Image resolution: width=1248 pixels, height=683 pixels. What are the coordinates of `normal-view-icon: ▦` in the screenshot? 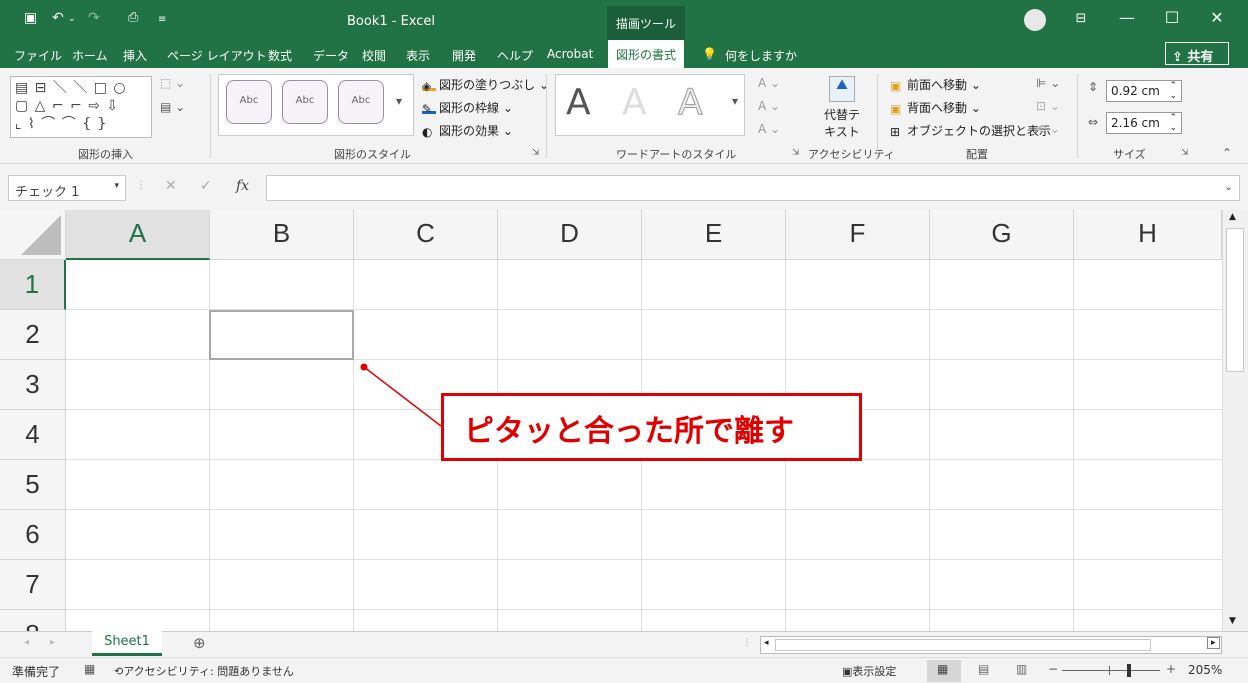 It's located at (943, 669).